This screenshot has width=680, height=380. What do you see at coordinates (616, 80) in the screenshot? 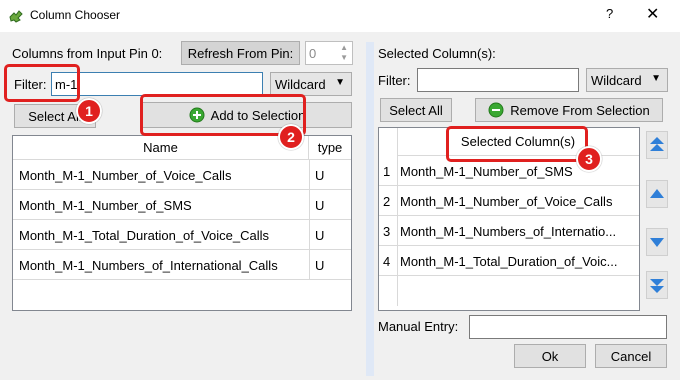
I see `right-filter-mode-value: Wildcard` at bounding box center [616, 80].